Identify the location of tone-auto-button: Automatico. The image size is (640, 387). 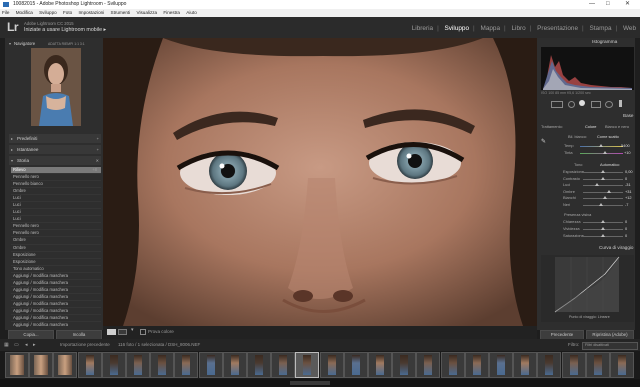
(609, 164).